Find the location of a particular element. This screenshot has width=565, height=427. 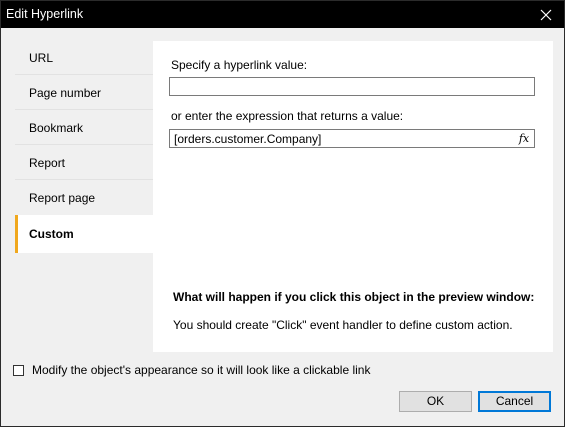

sidebar-item-custom: Custom is located at coordinates (84, 234).